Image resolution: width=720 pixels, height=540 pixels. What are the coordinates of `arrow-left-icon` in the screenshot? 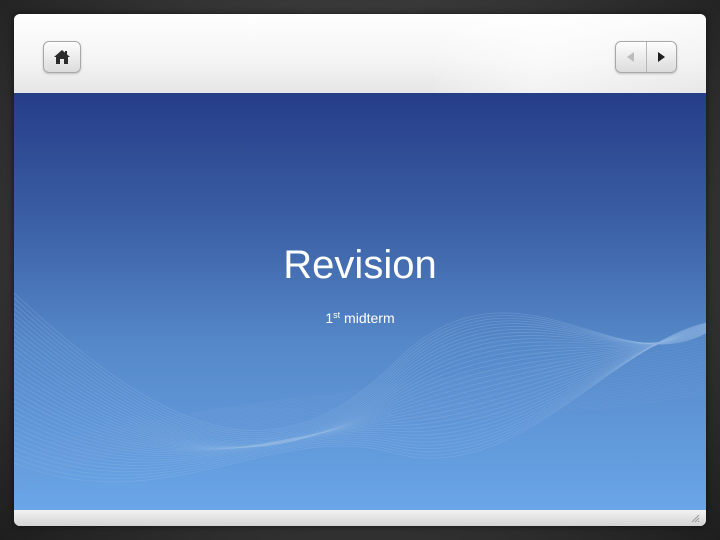 It's located at (630, 57).